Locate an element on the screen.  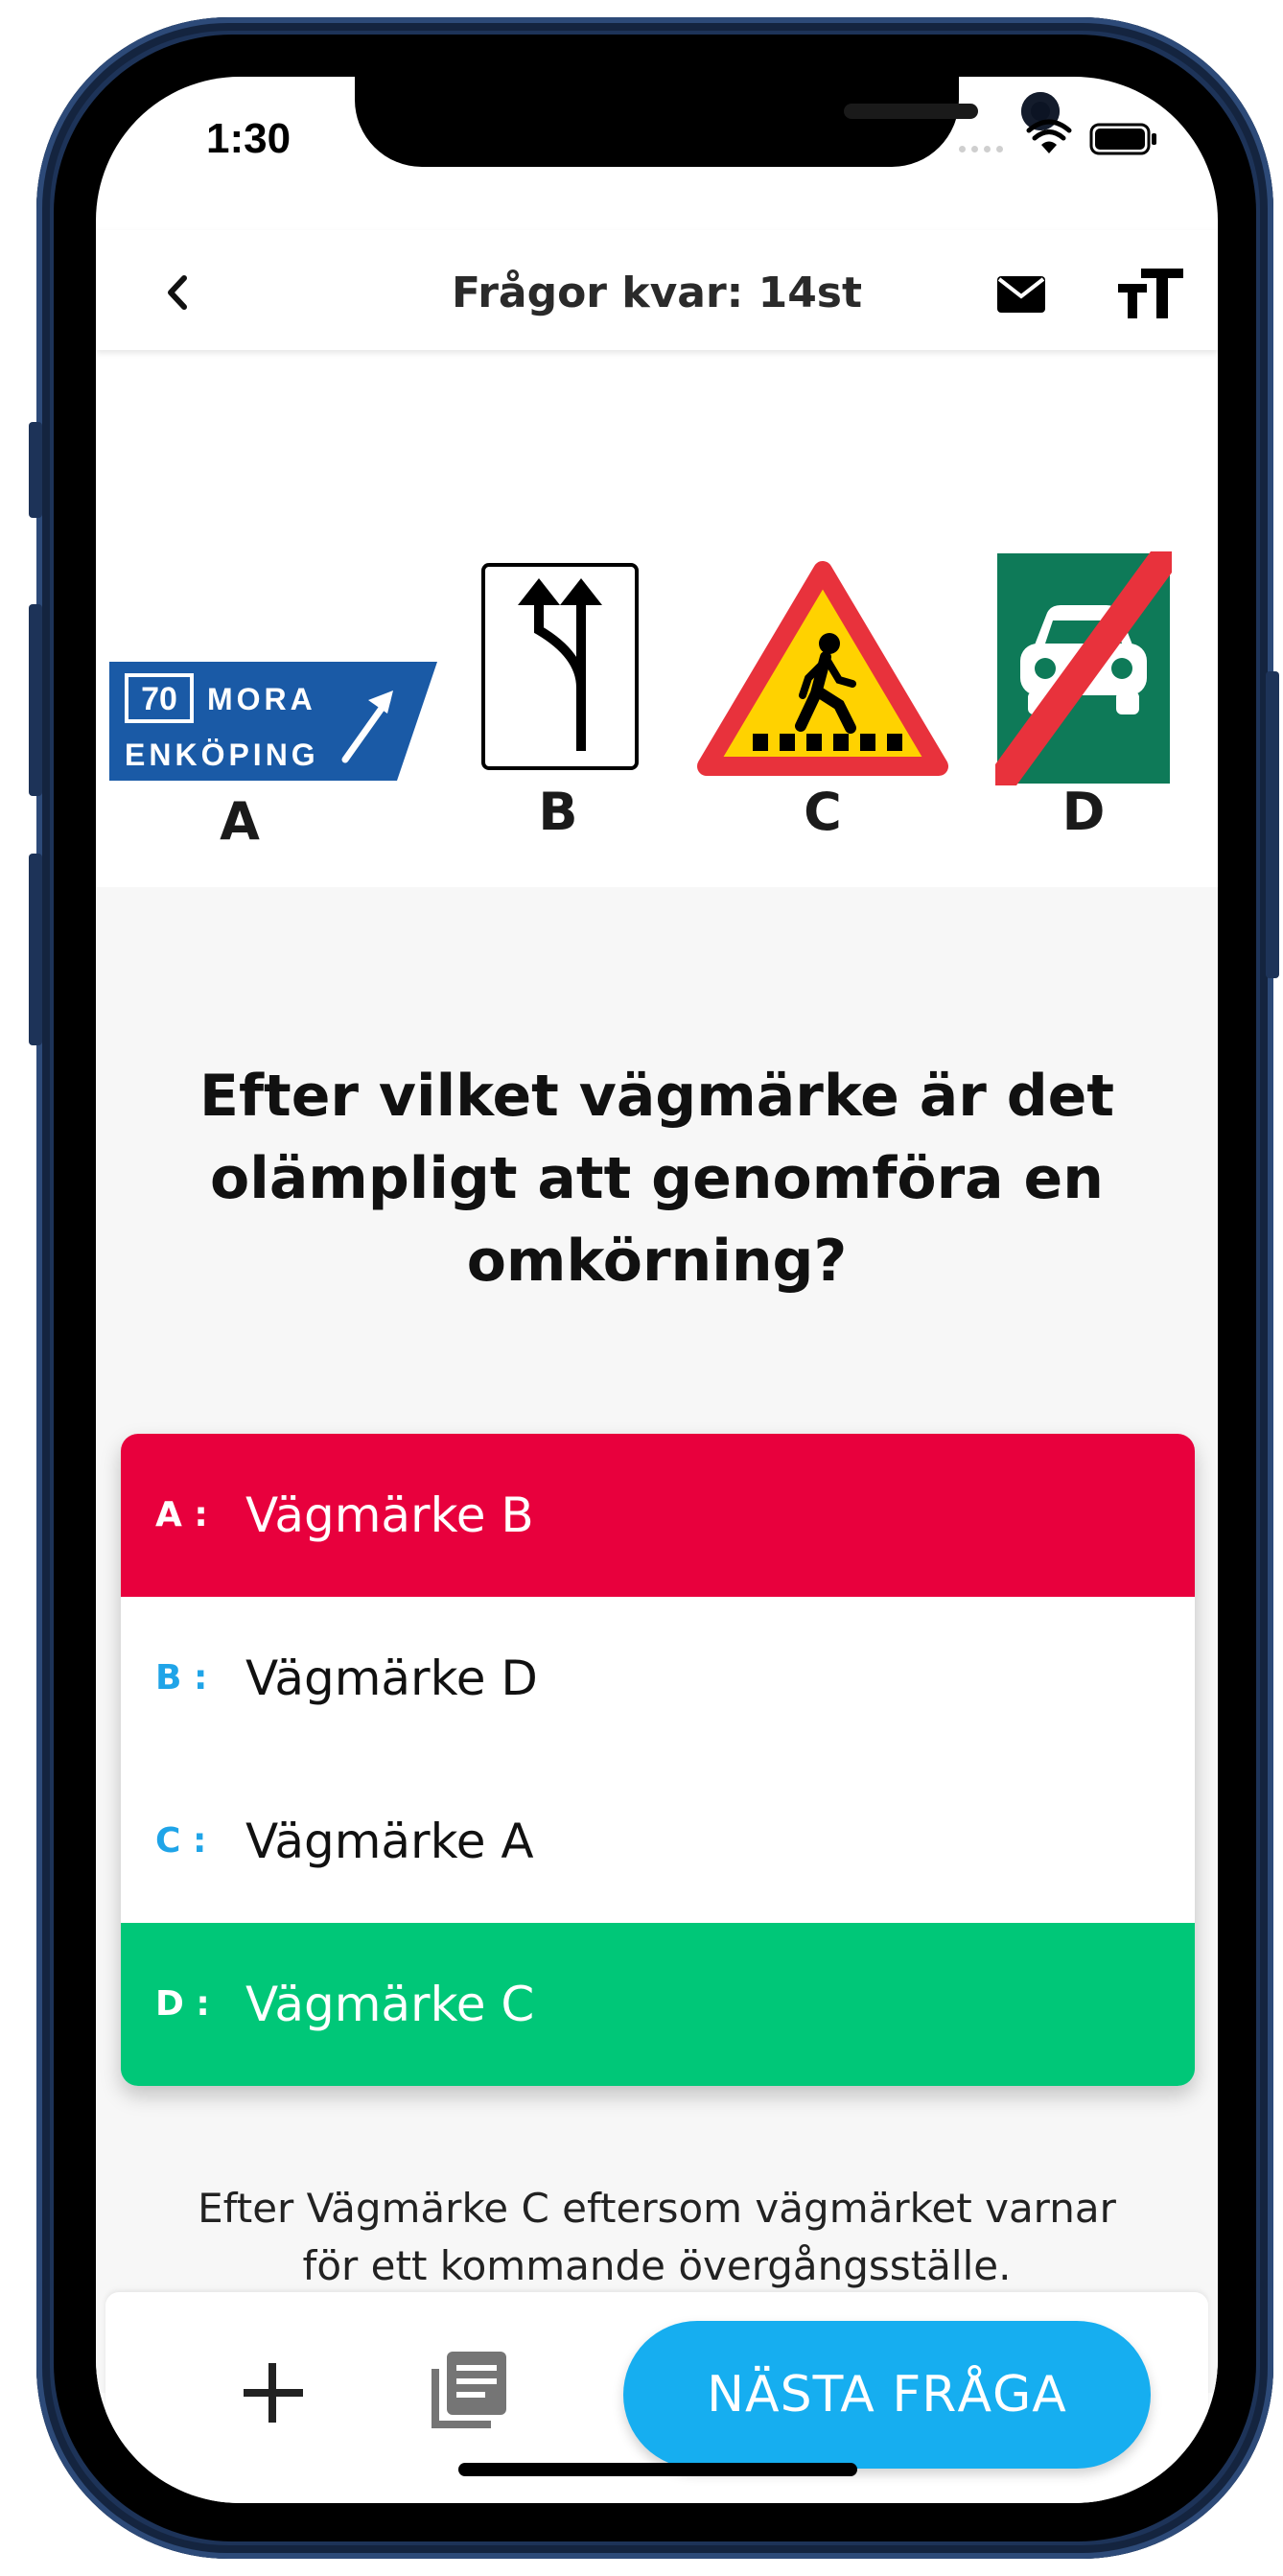
question-list-icon is located at coordinates (470, 2388).